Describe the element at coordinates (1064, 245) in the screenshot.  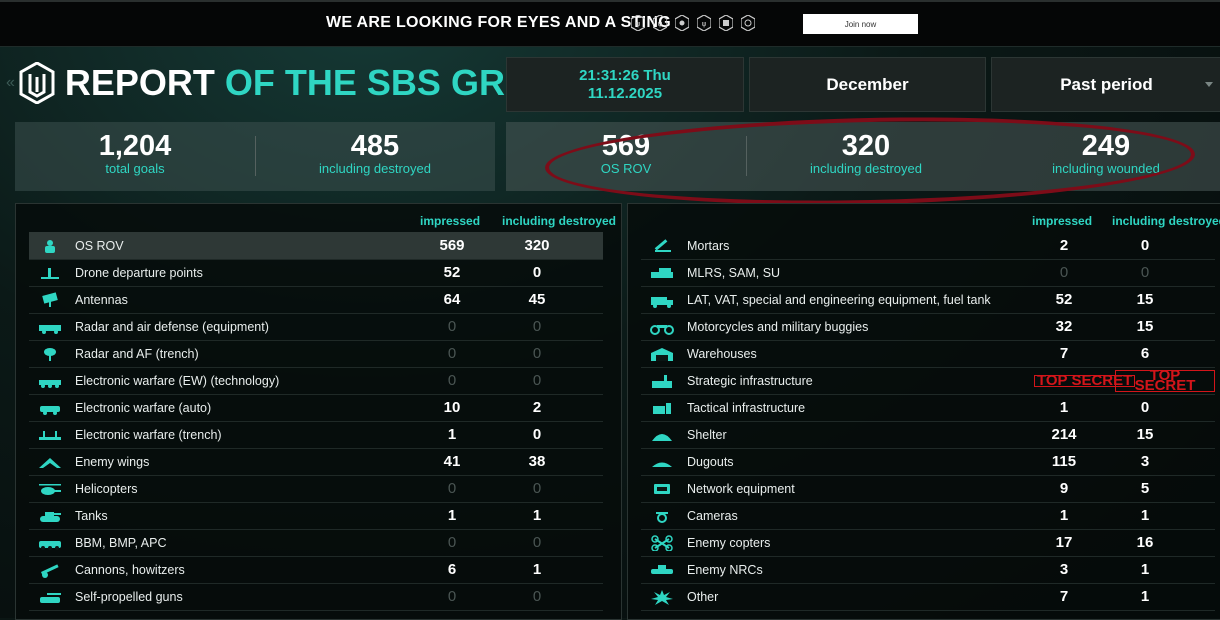
I see `impressed-value: 2` at that location.